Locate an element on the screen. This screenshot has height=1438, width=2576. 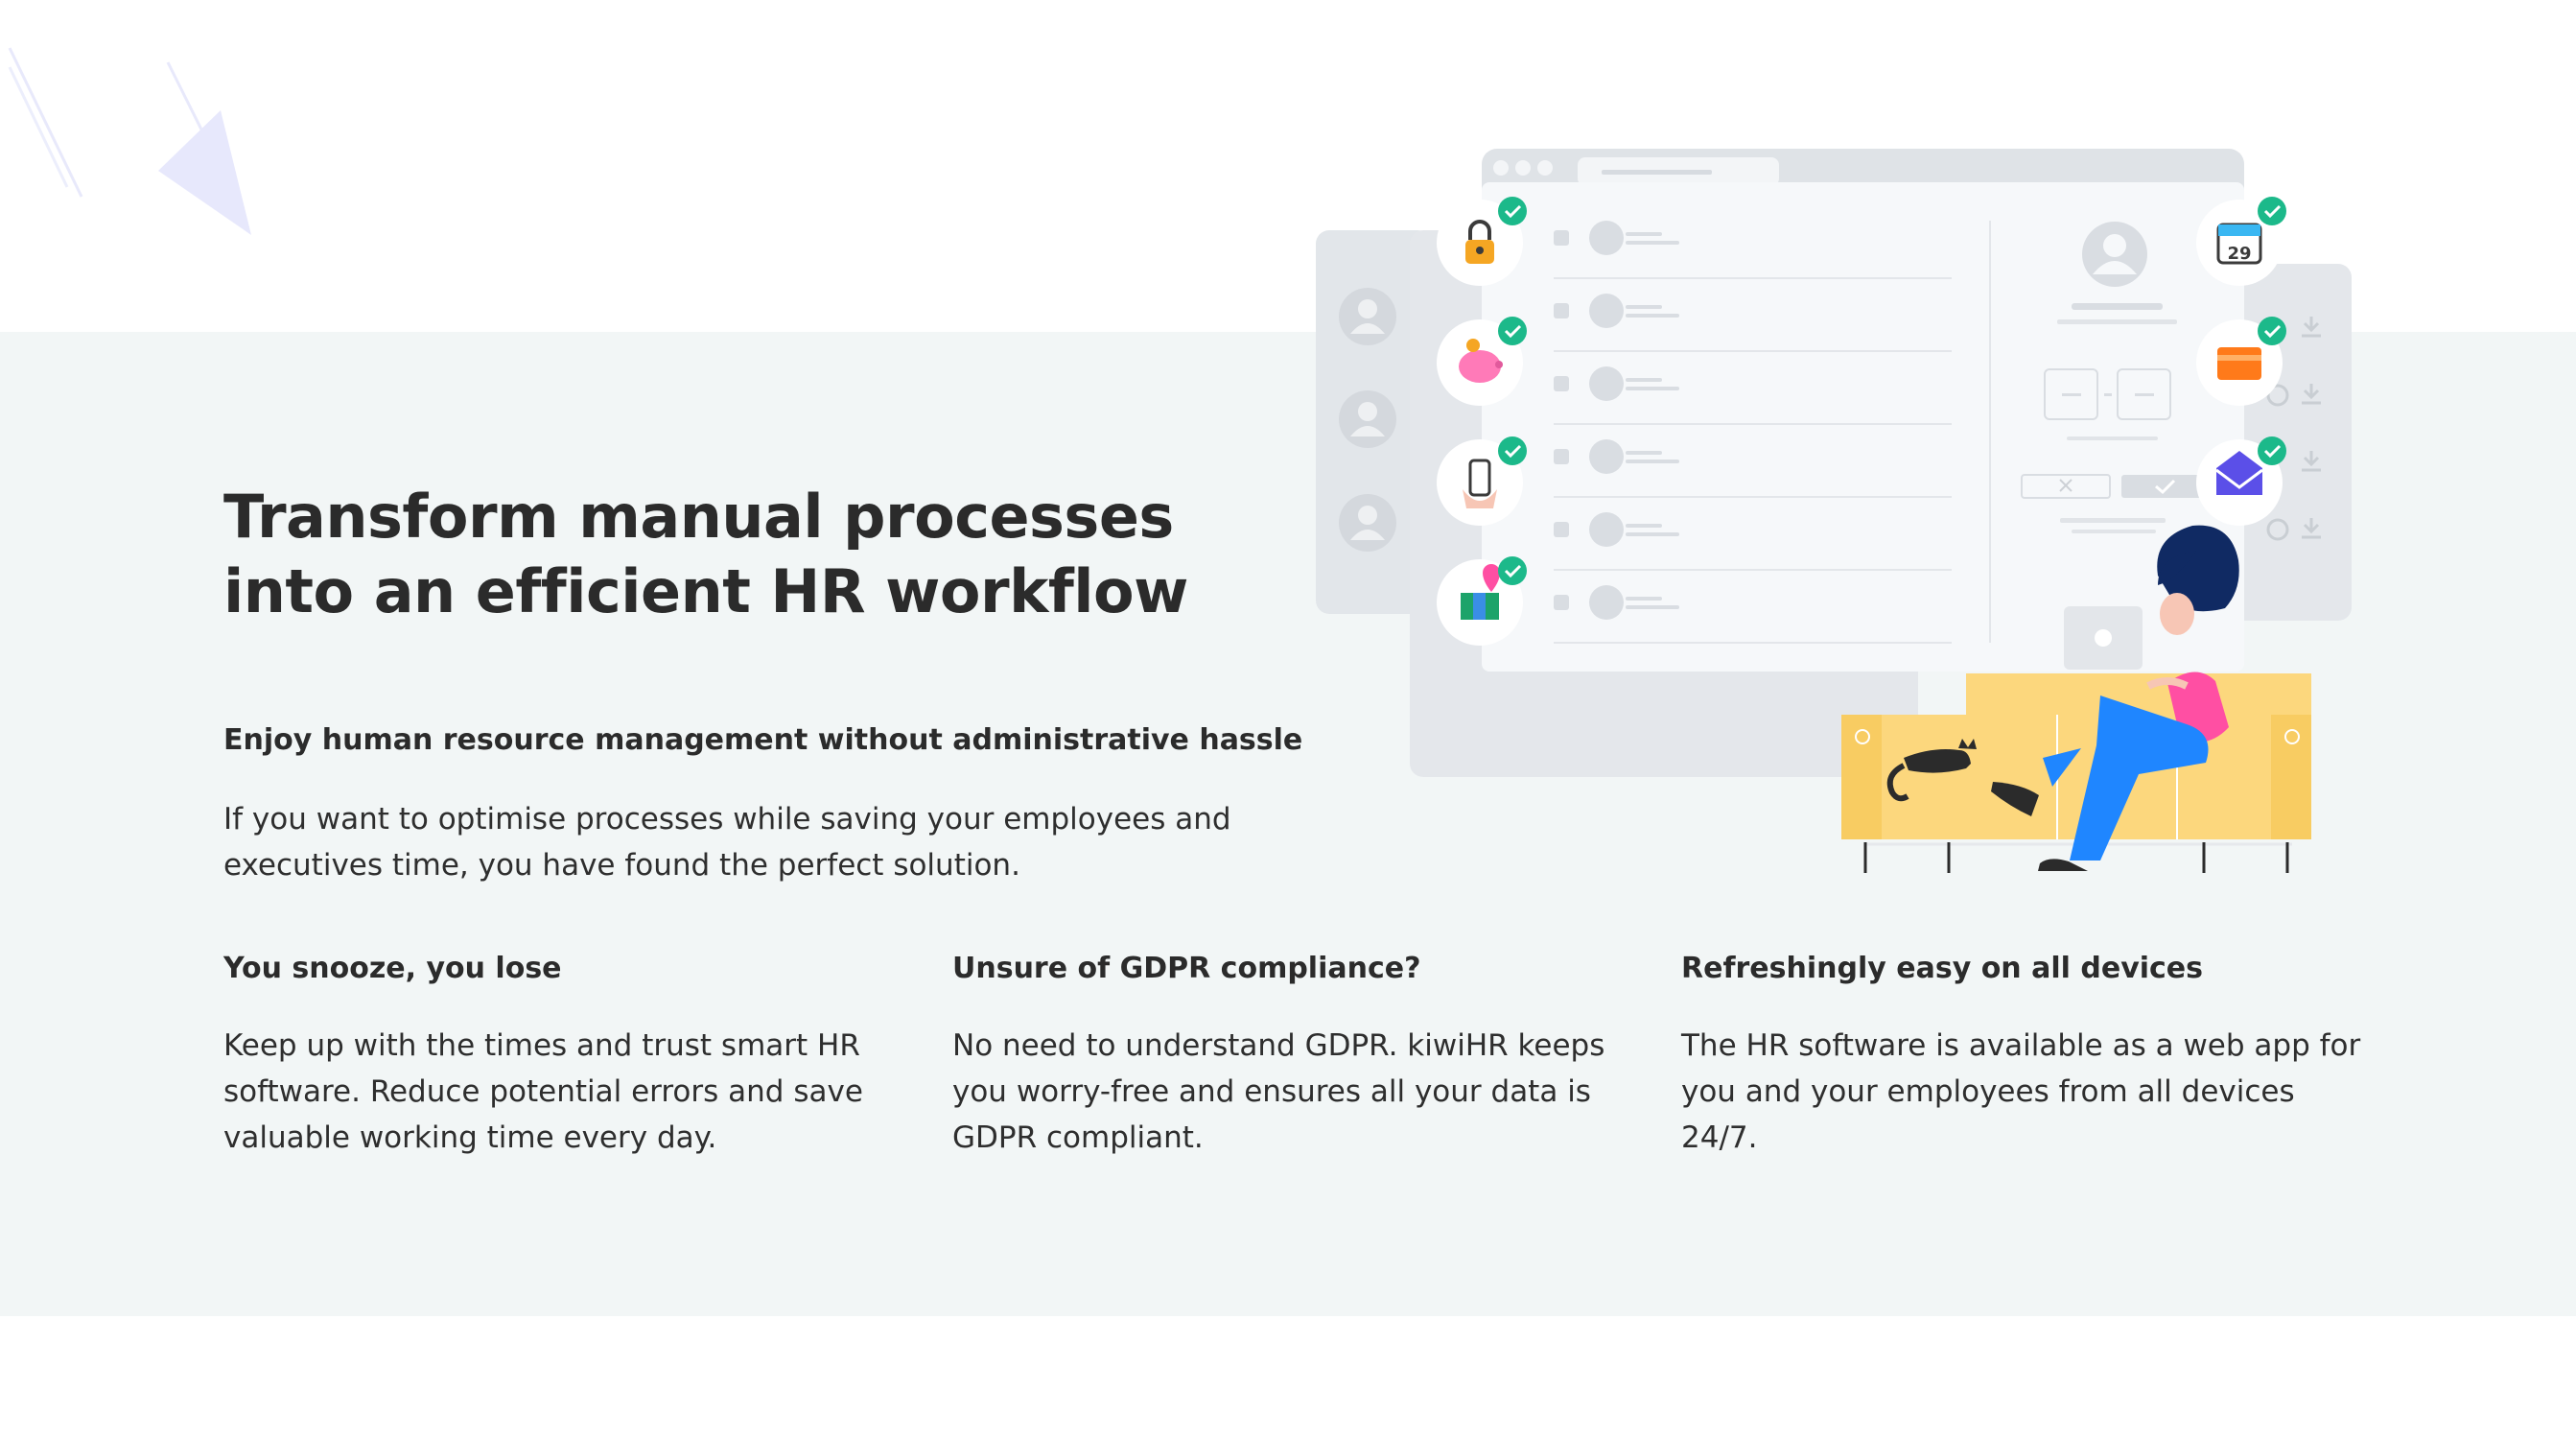
feature-title: Unsure of GDPR compliance? is located at coordinates (1186, 969).